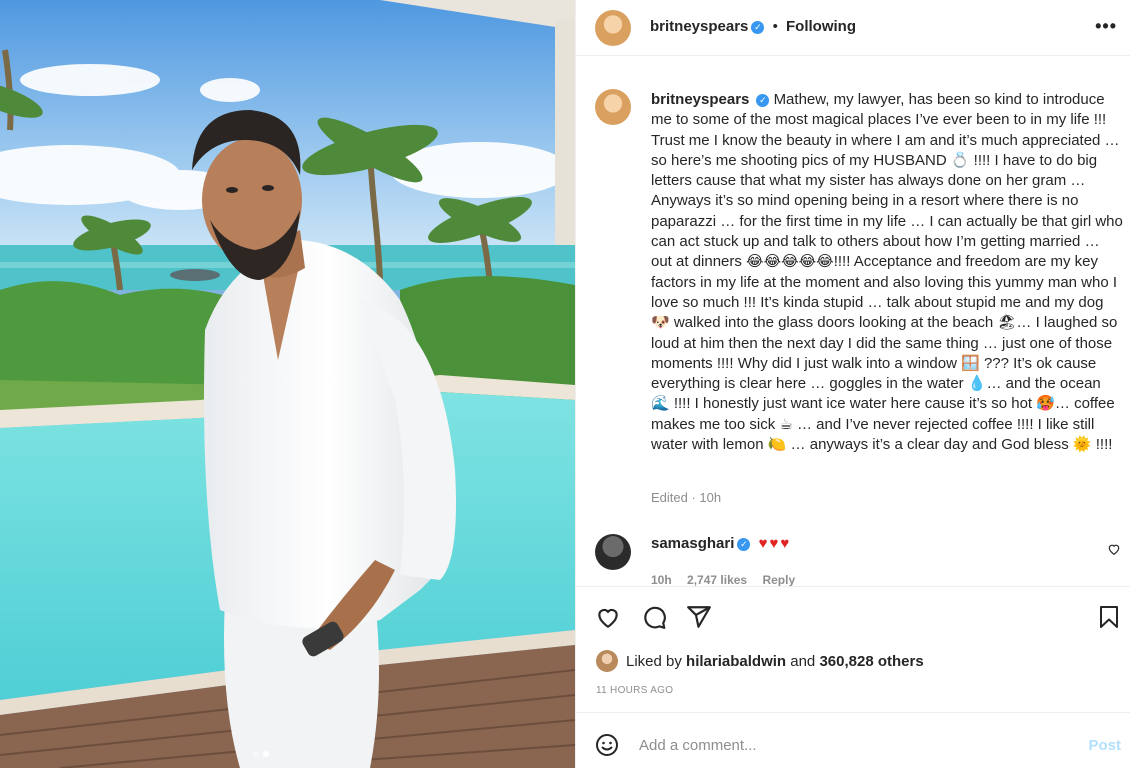 Image resolution: width=1130 pixels, height=768 pixels. I want to click on author-line: britneyspears ✓ • Following, so click(753, 26).